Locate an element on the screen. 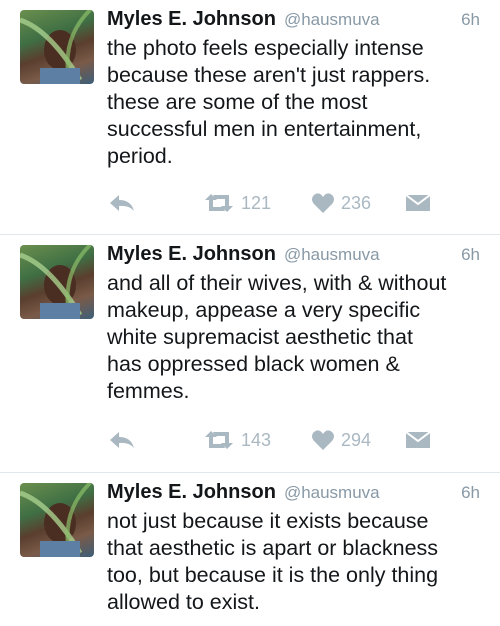 This screenshot has height=626, width=500. like-count: 236 is located at coordinates (356, 202).